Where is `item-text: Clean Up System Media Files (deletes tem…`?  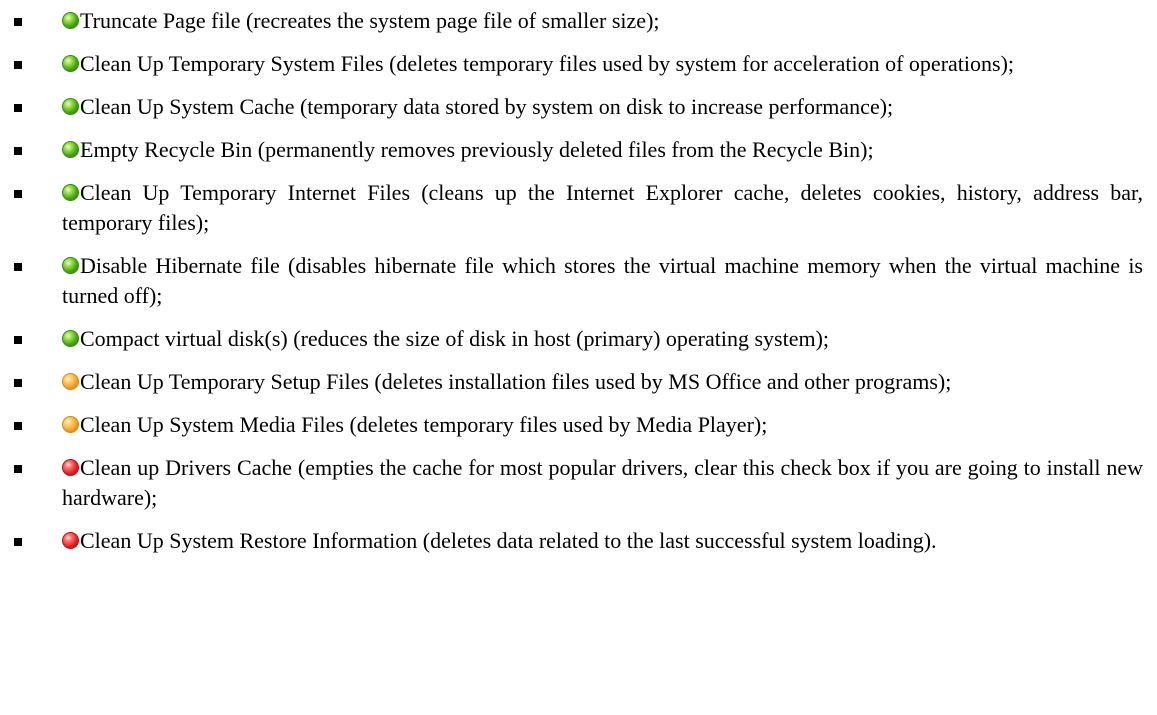
item-text: Clean Up System Media Files (deletes tem… is located at coordinates (424, 424).